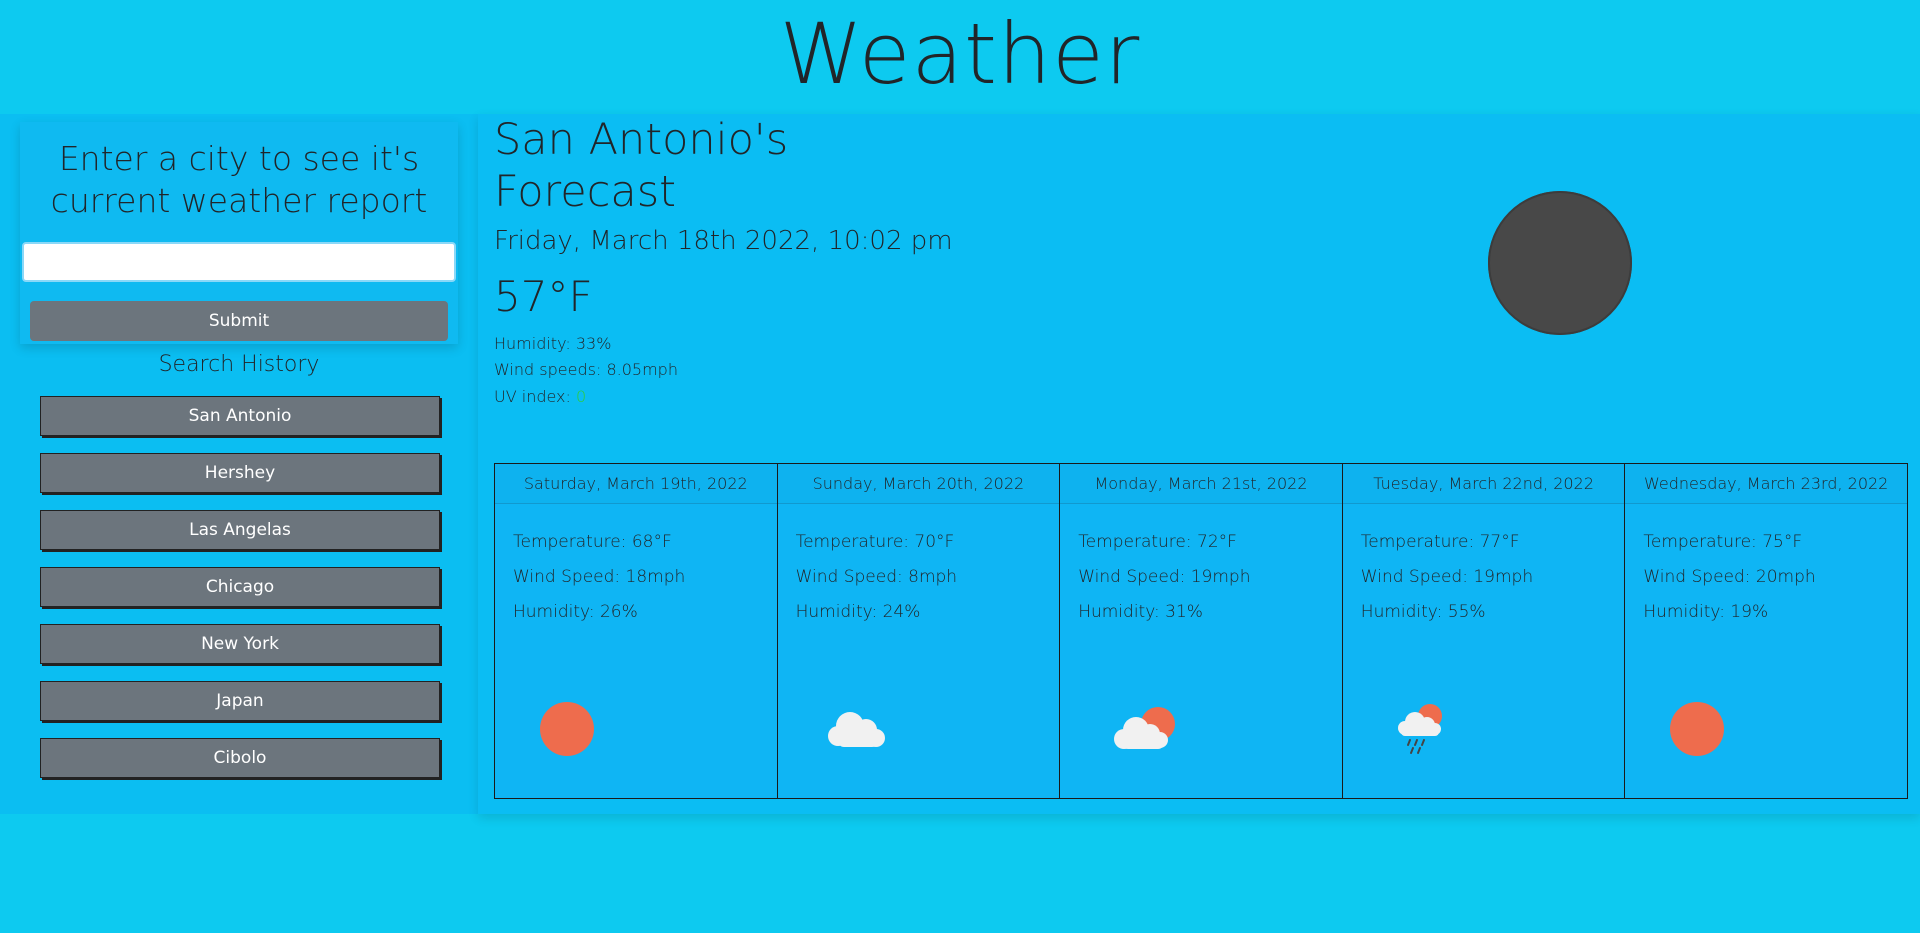  Describe the element at coordinates (581, 396) in the screenshot. I see `uv-value: 0` at that location.